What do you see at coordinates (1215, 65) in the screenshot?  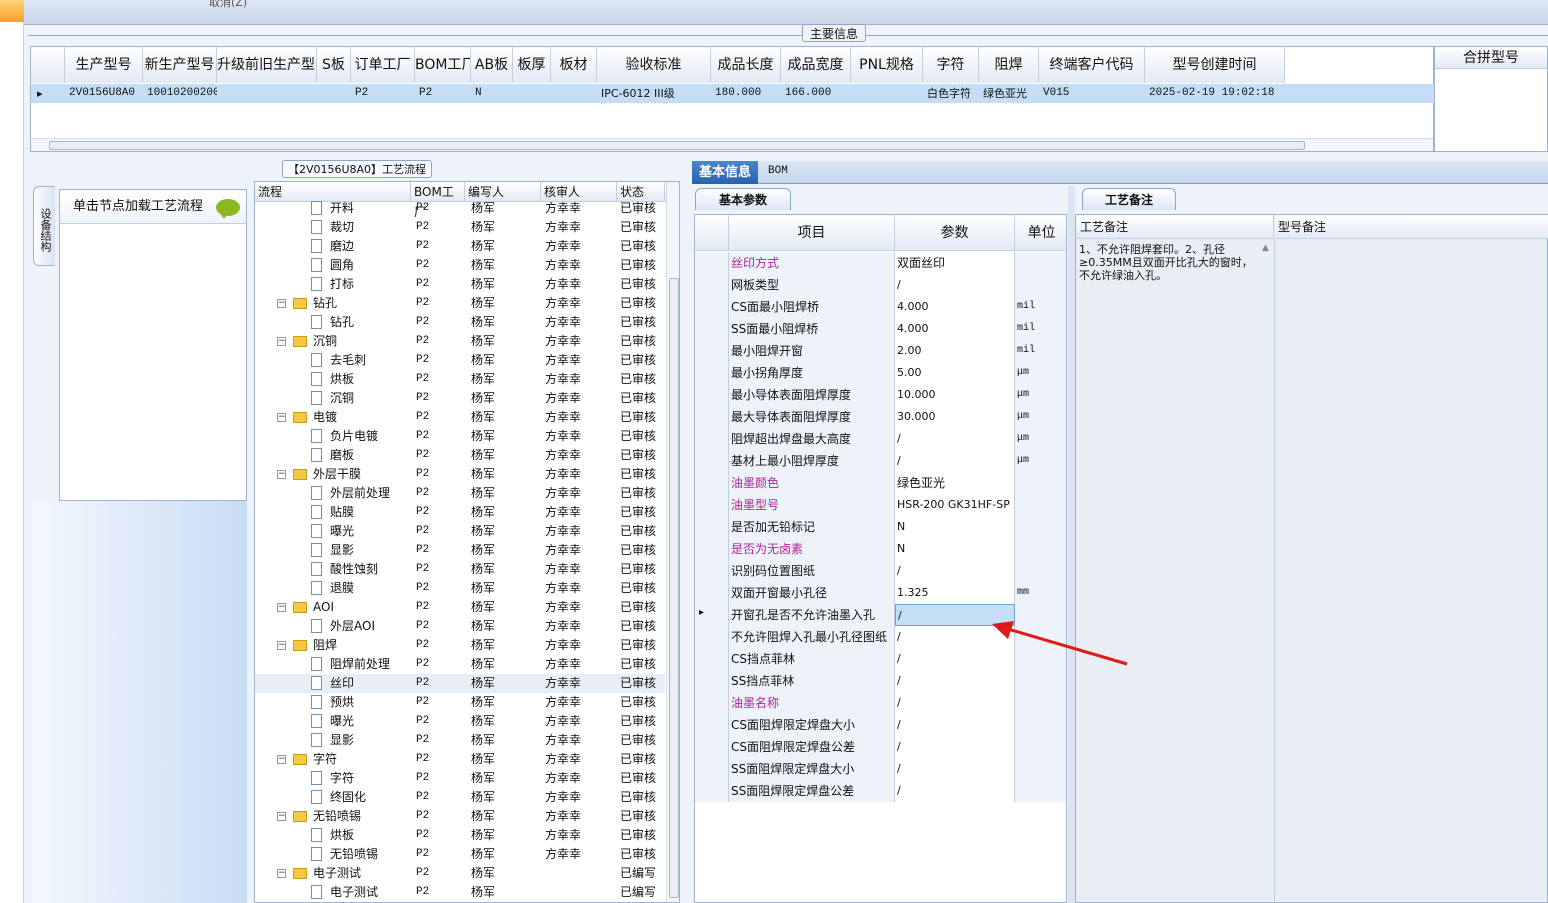 I see `col-header: 型号创建时间` at bounding box center [1215, 65].